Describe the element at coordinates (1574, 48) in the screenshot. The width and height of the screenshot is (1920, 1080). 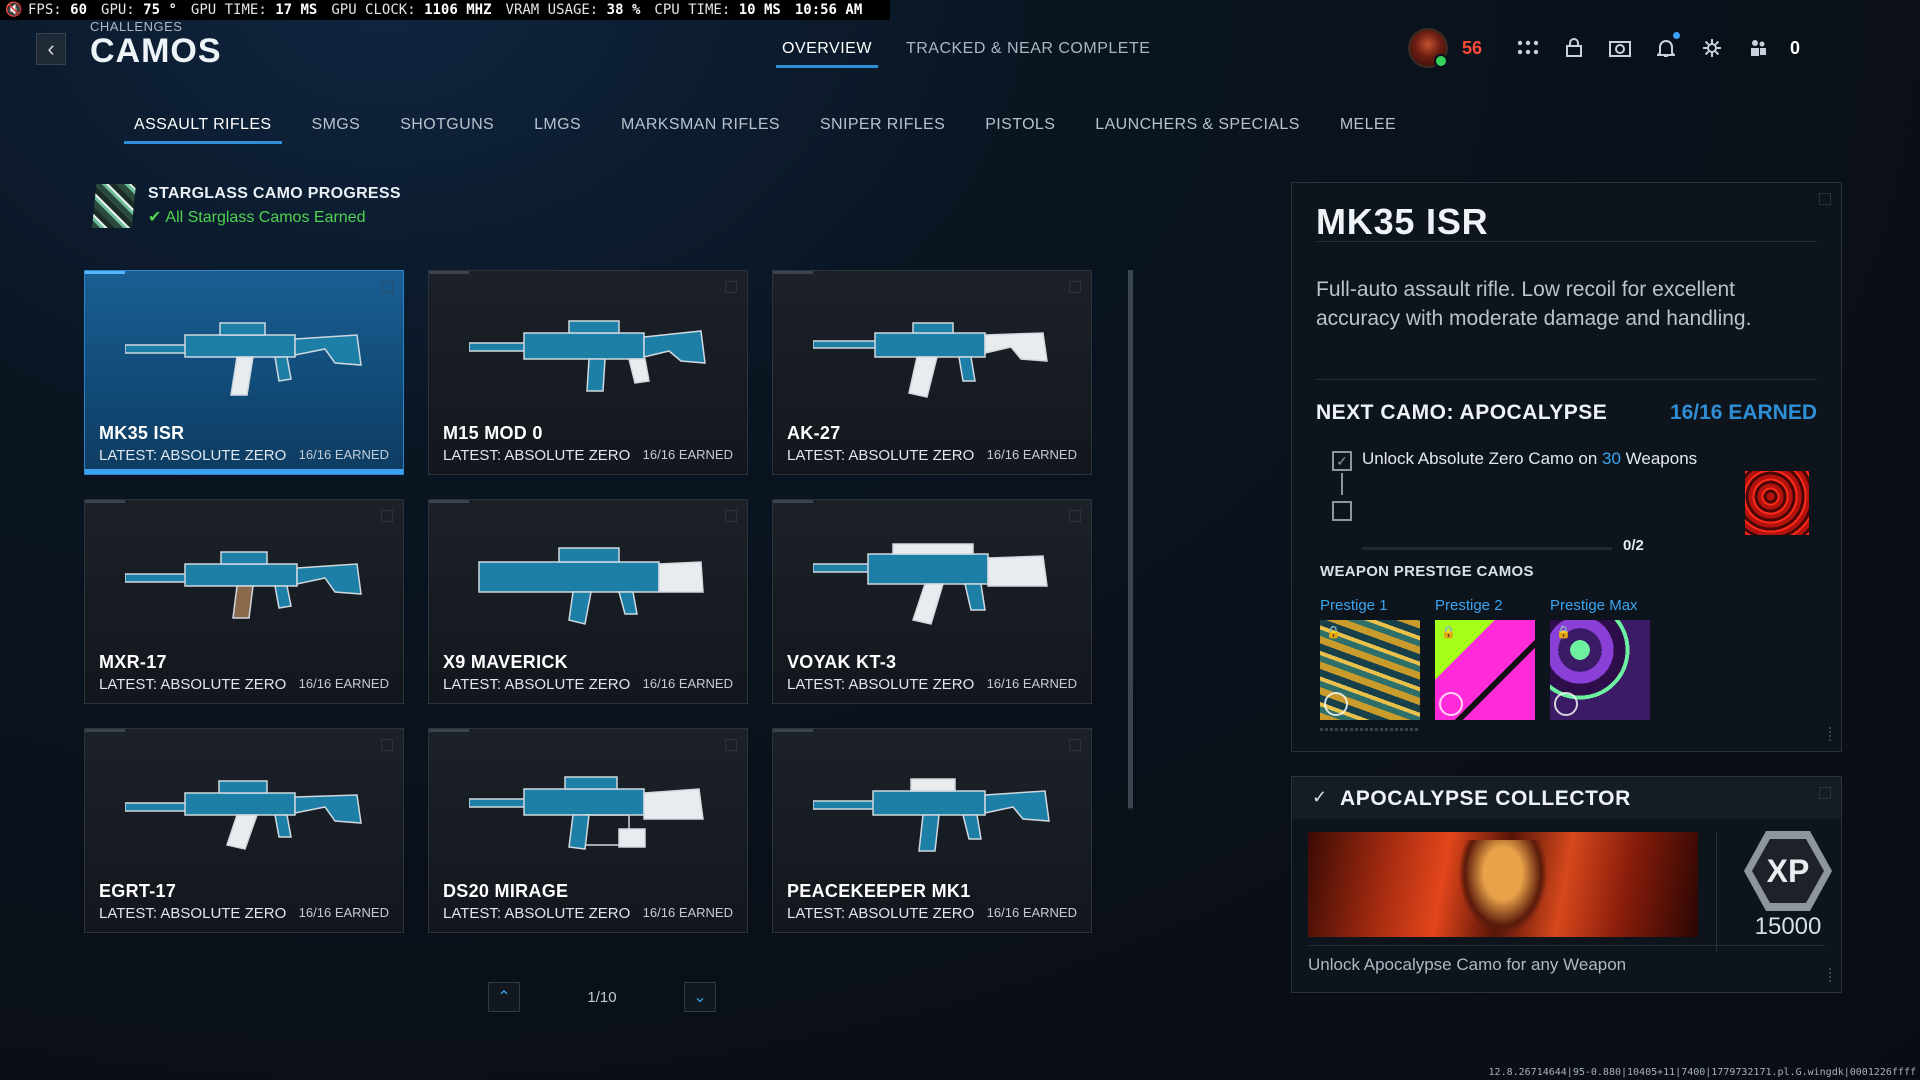
I see `store-icon` at that location.